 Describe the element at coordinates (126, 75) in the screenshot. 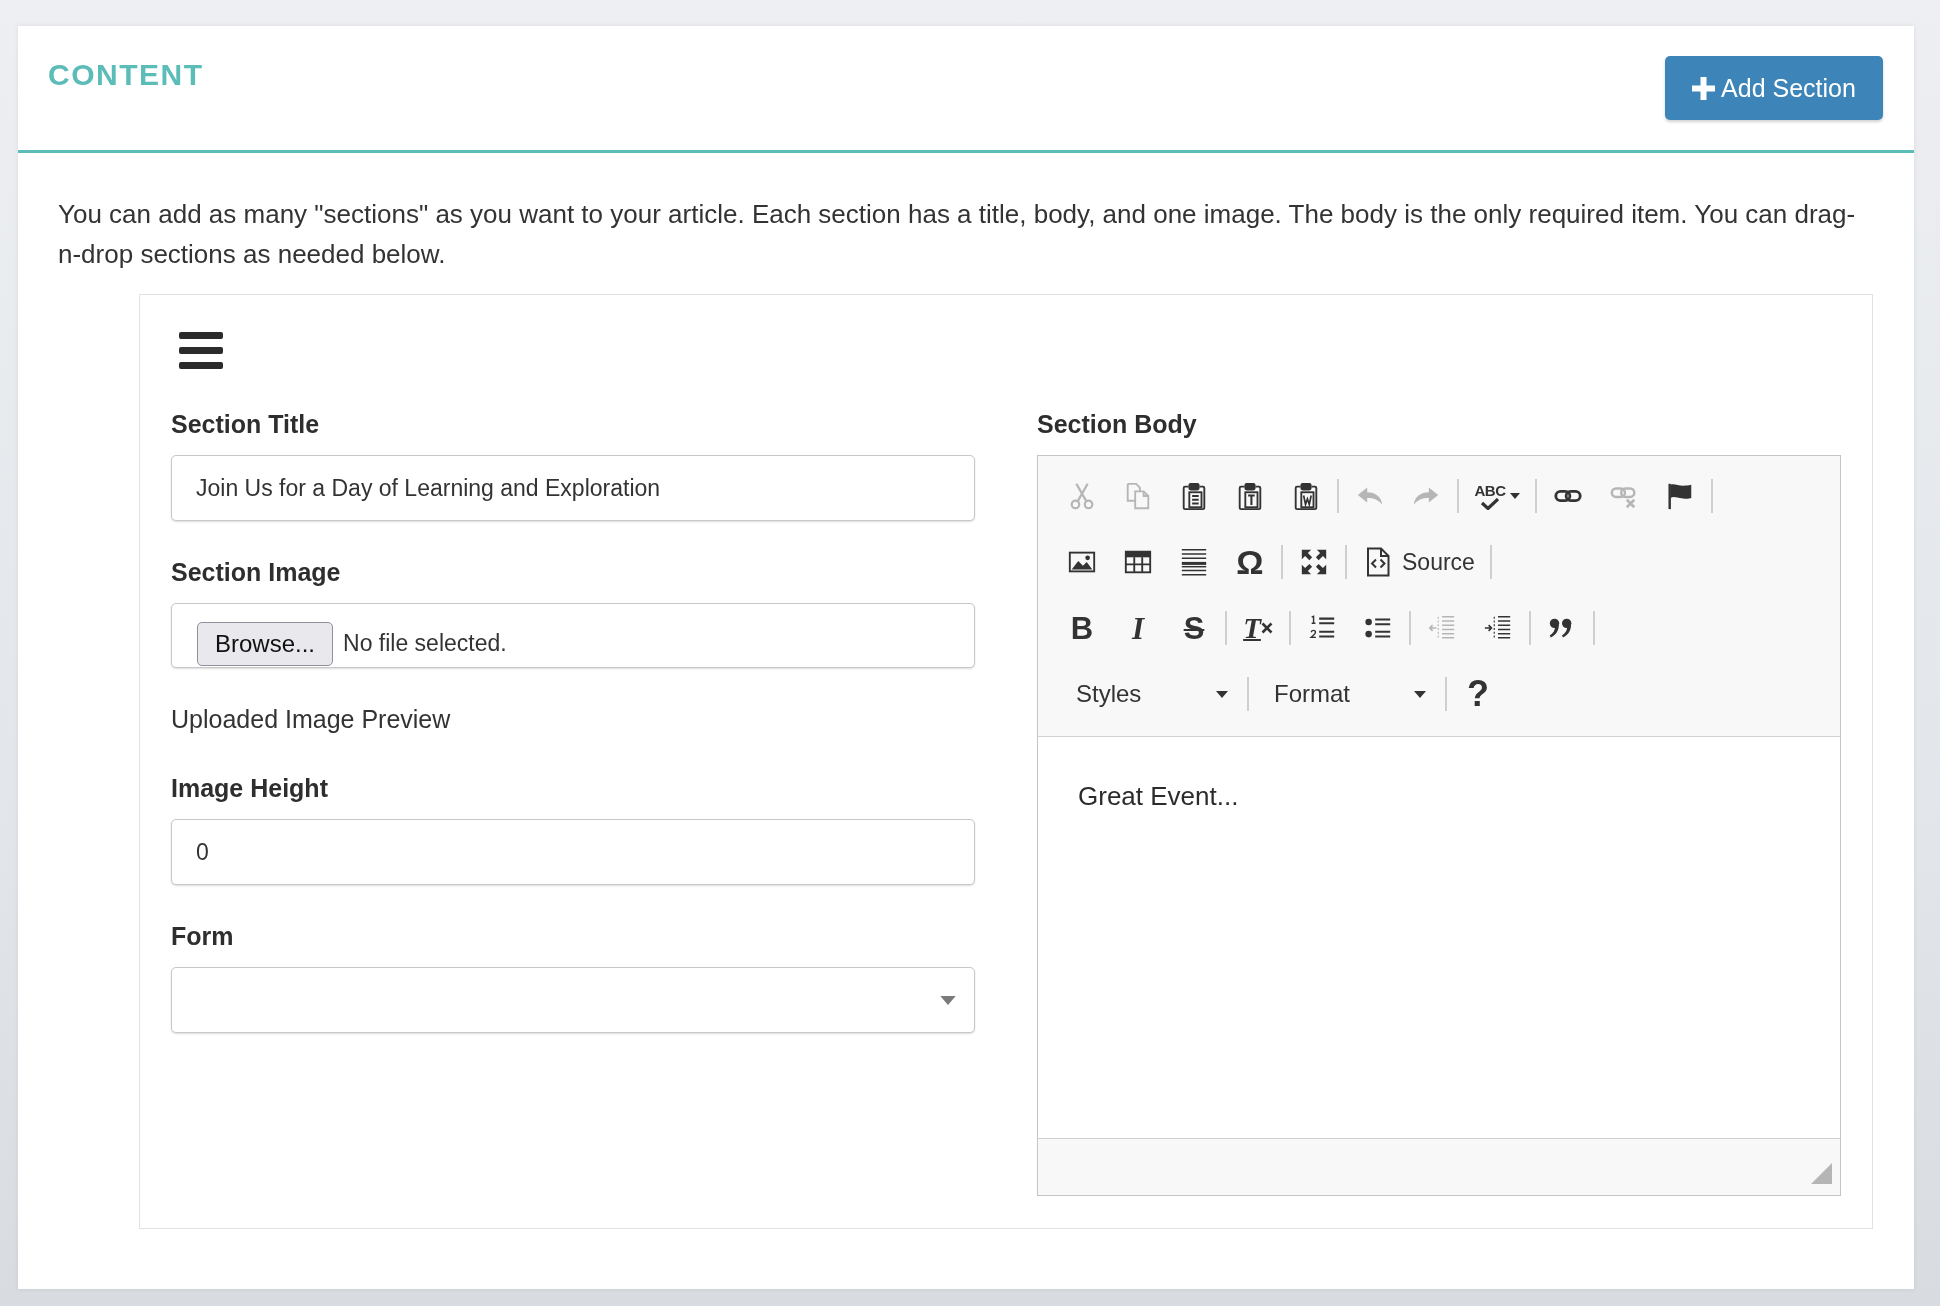

I see `section-heading: CONTENT` at that location.